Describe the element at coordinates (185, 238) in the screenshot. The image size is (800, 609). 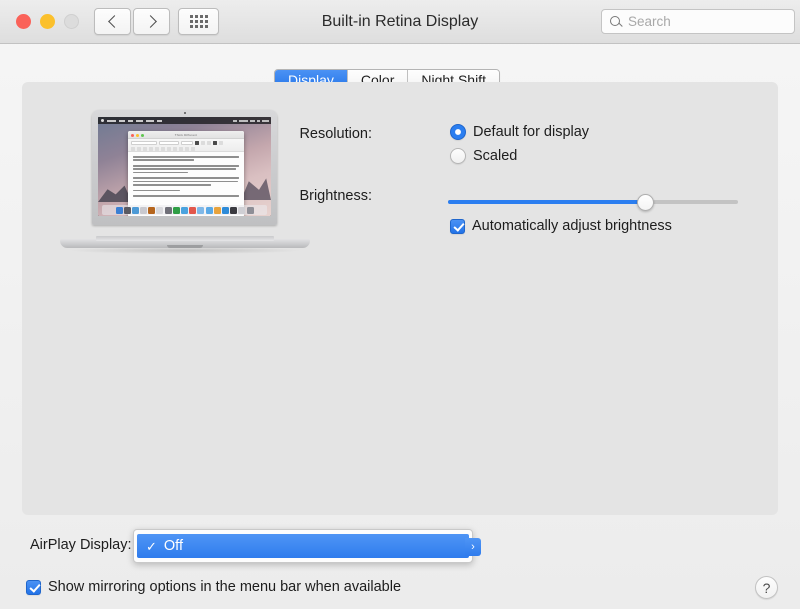
I see `device-keyboard` at that location.